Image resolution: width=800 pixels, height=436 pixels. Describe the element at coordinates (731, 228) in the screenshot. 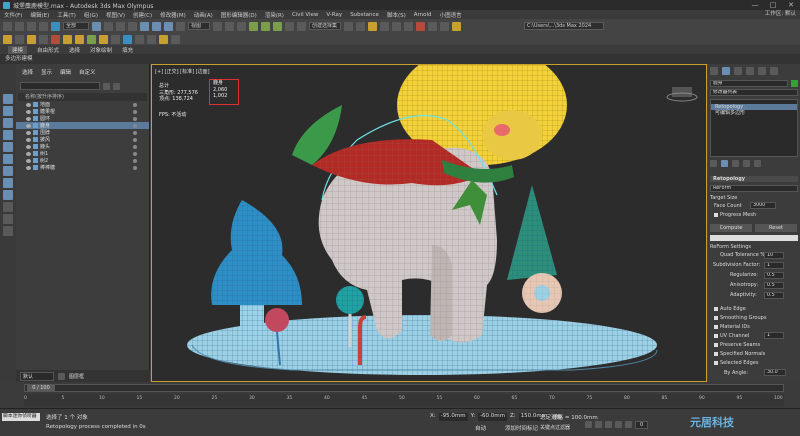

I see `compute-button: Compute` at that location.